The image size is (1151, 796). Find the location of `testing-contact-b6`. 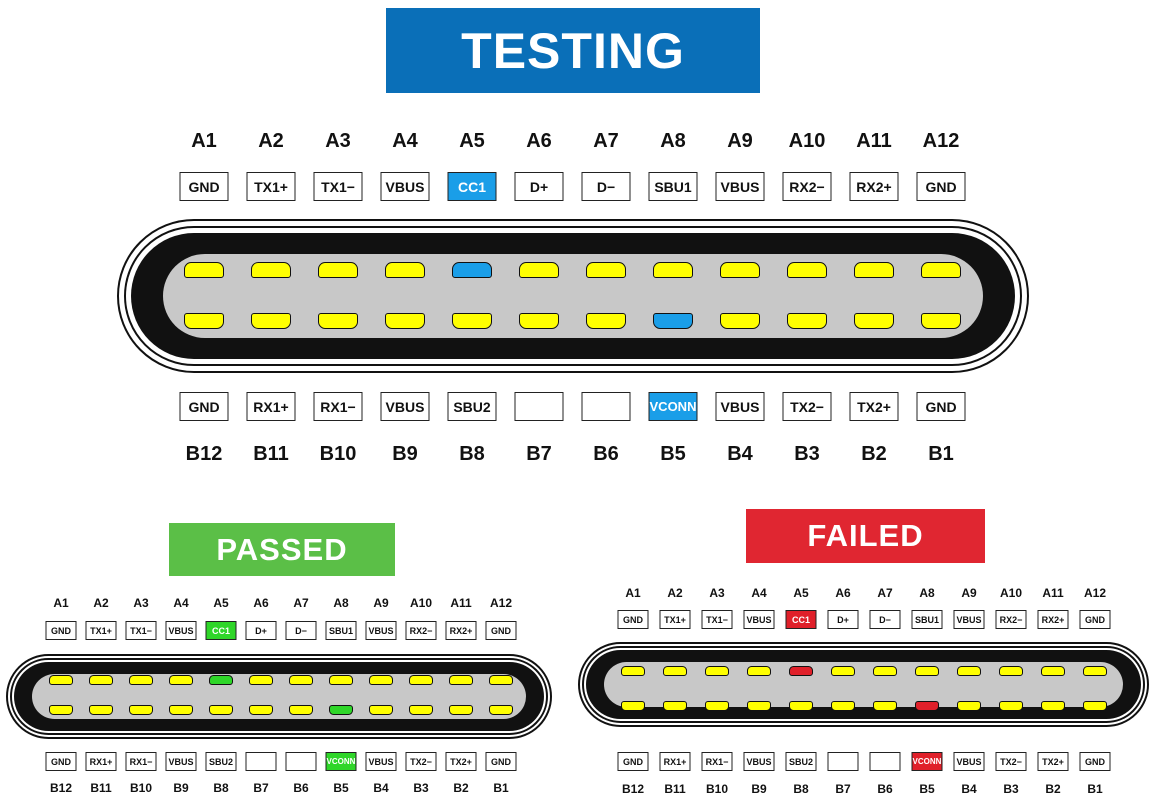

testing-contact-b6 is located at coordinates (606, 321).